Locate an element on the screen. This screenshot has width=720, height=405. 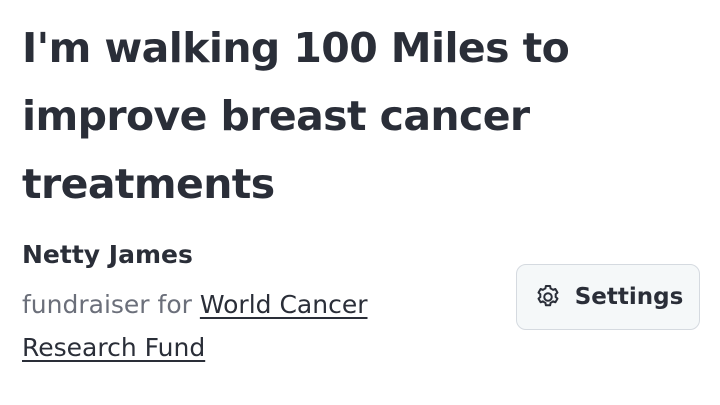
settings-button-label: Settings is located at coordinates (629, 297).